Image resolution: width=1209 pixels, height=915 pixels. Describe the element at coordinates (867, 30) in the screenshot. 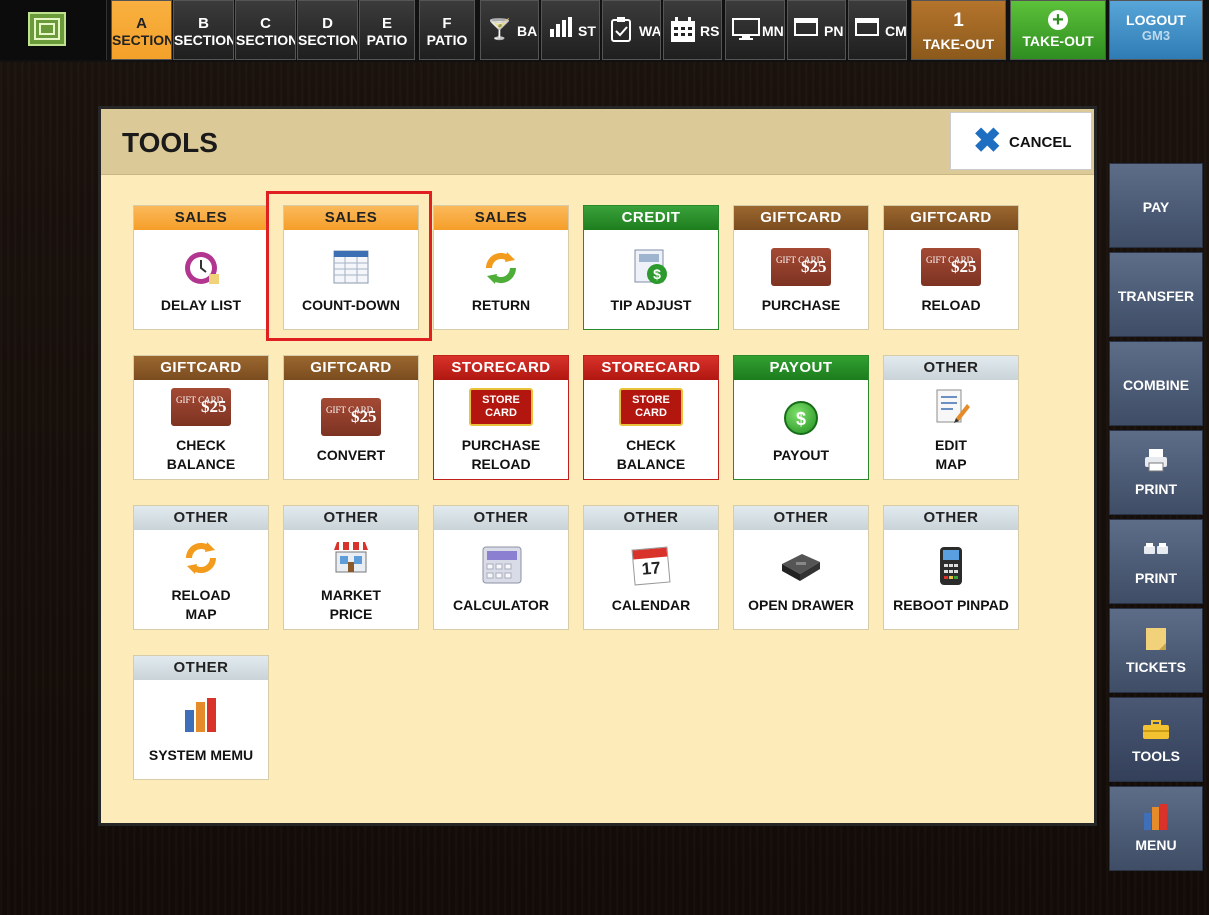

I see `window-icon` at that location.